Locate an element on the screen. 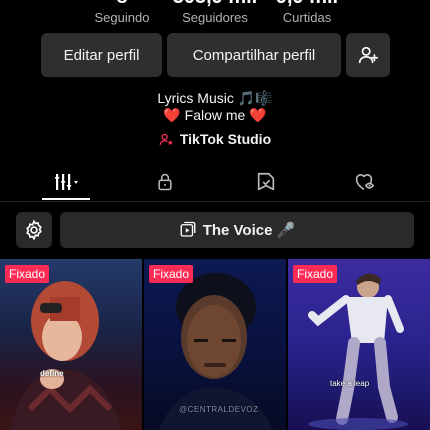 This screenshot has width=430, height=430. likes-label: Curtidas is located at coordinates (307, 17).